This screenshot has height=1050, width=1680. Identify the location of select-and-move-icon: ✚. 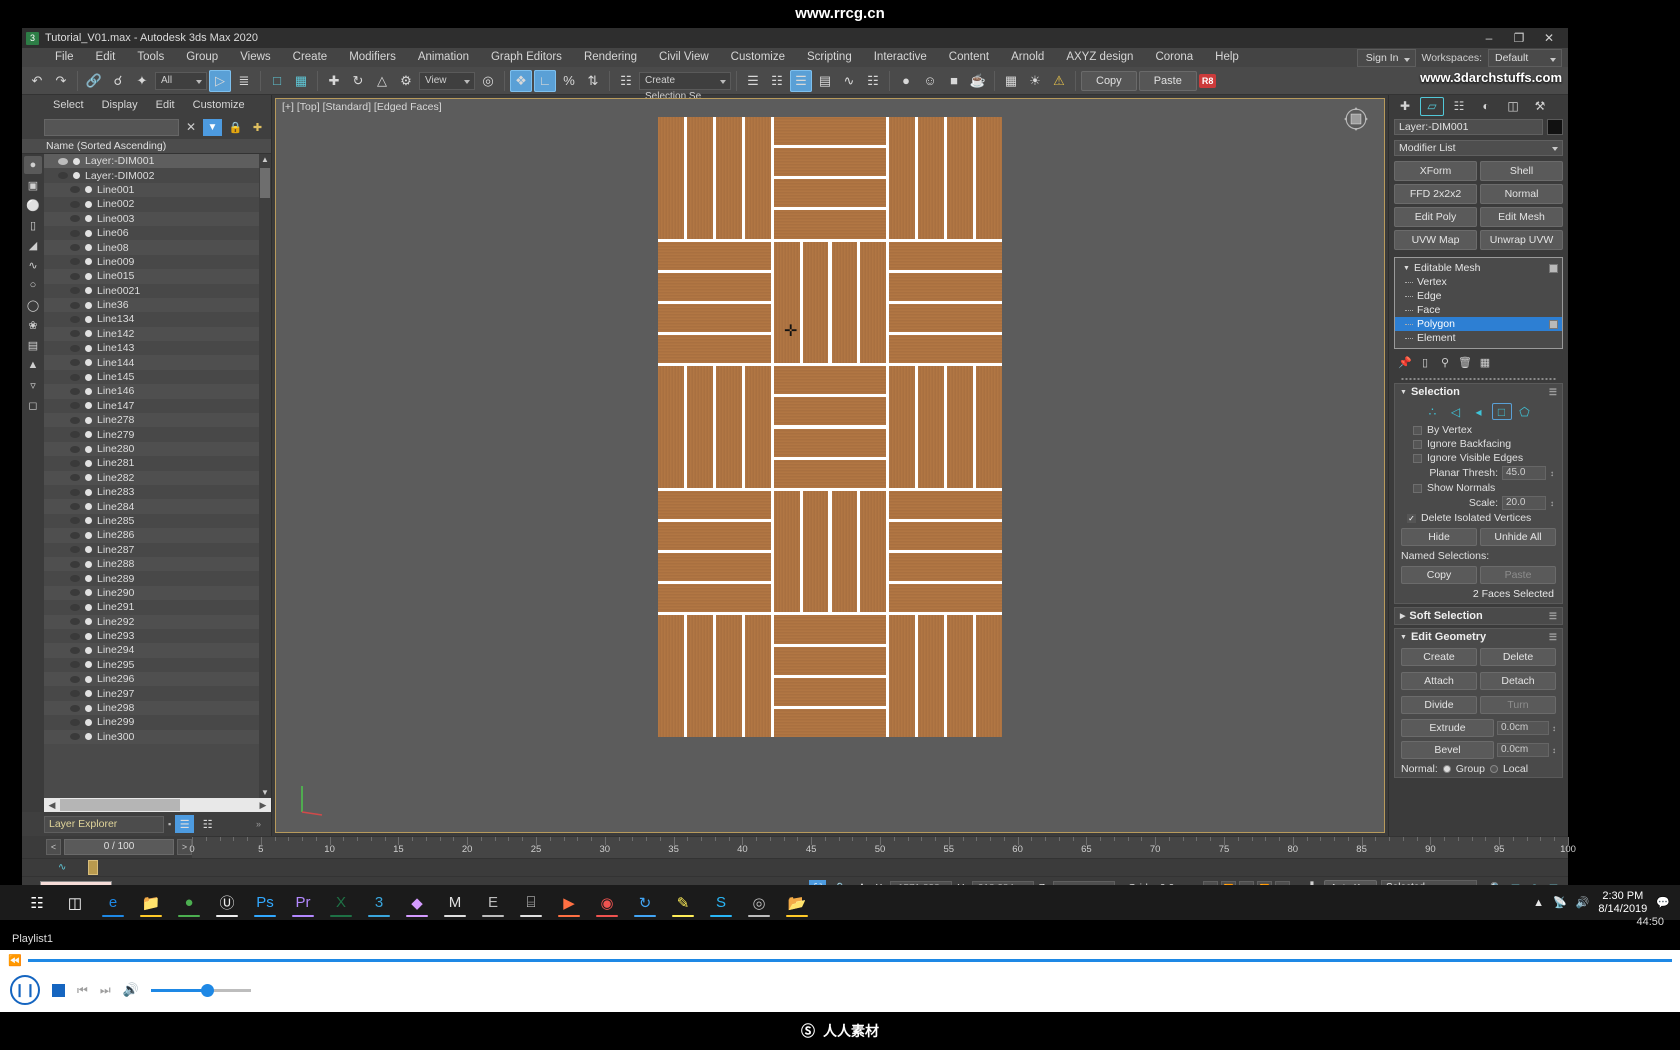
(334, 81).